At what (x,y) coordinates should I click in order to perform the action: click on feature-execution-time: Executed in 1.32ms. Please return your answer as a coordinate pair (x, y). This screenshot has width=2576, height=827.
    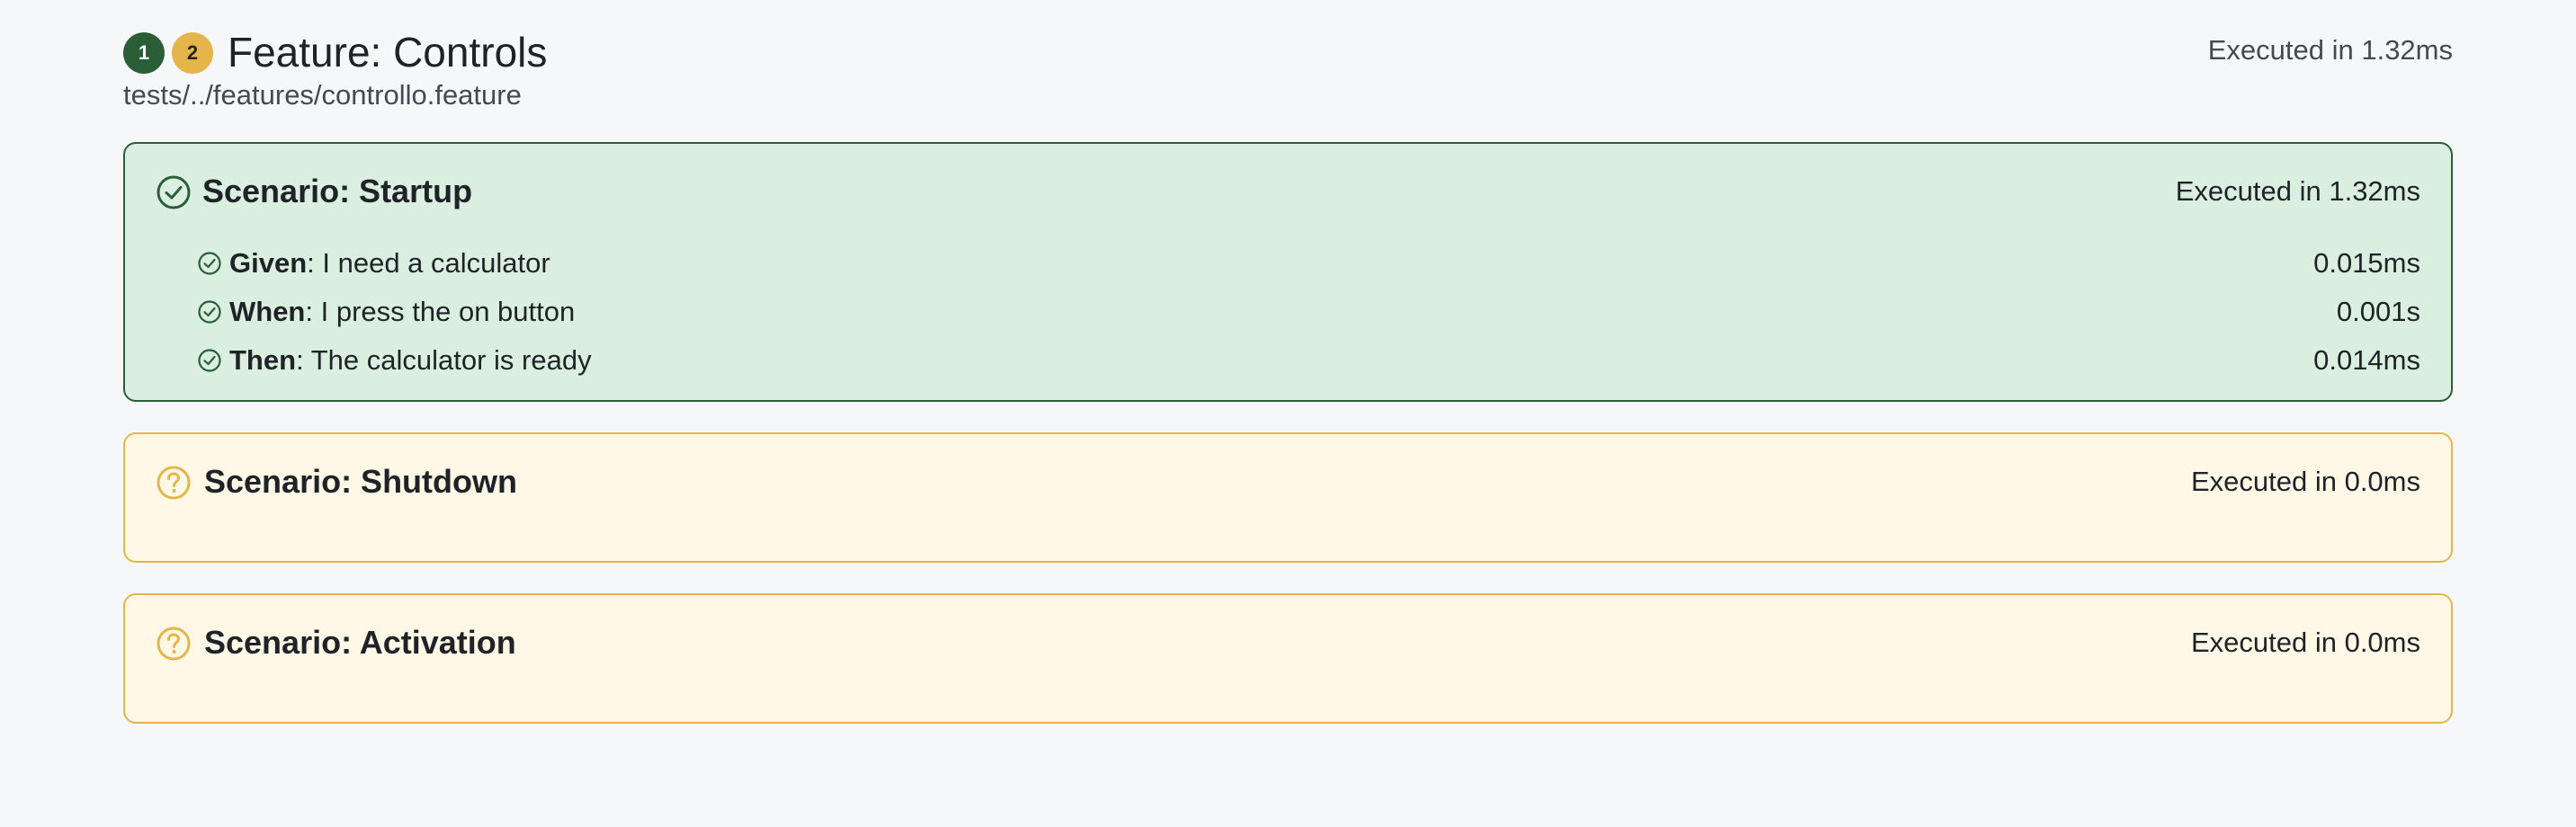
    Looking at the image, I should click on (2330, 50).